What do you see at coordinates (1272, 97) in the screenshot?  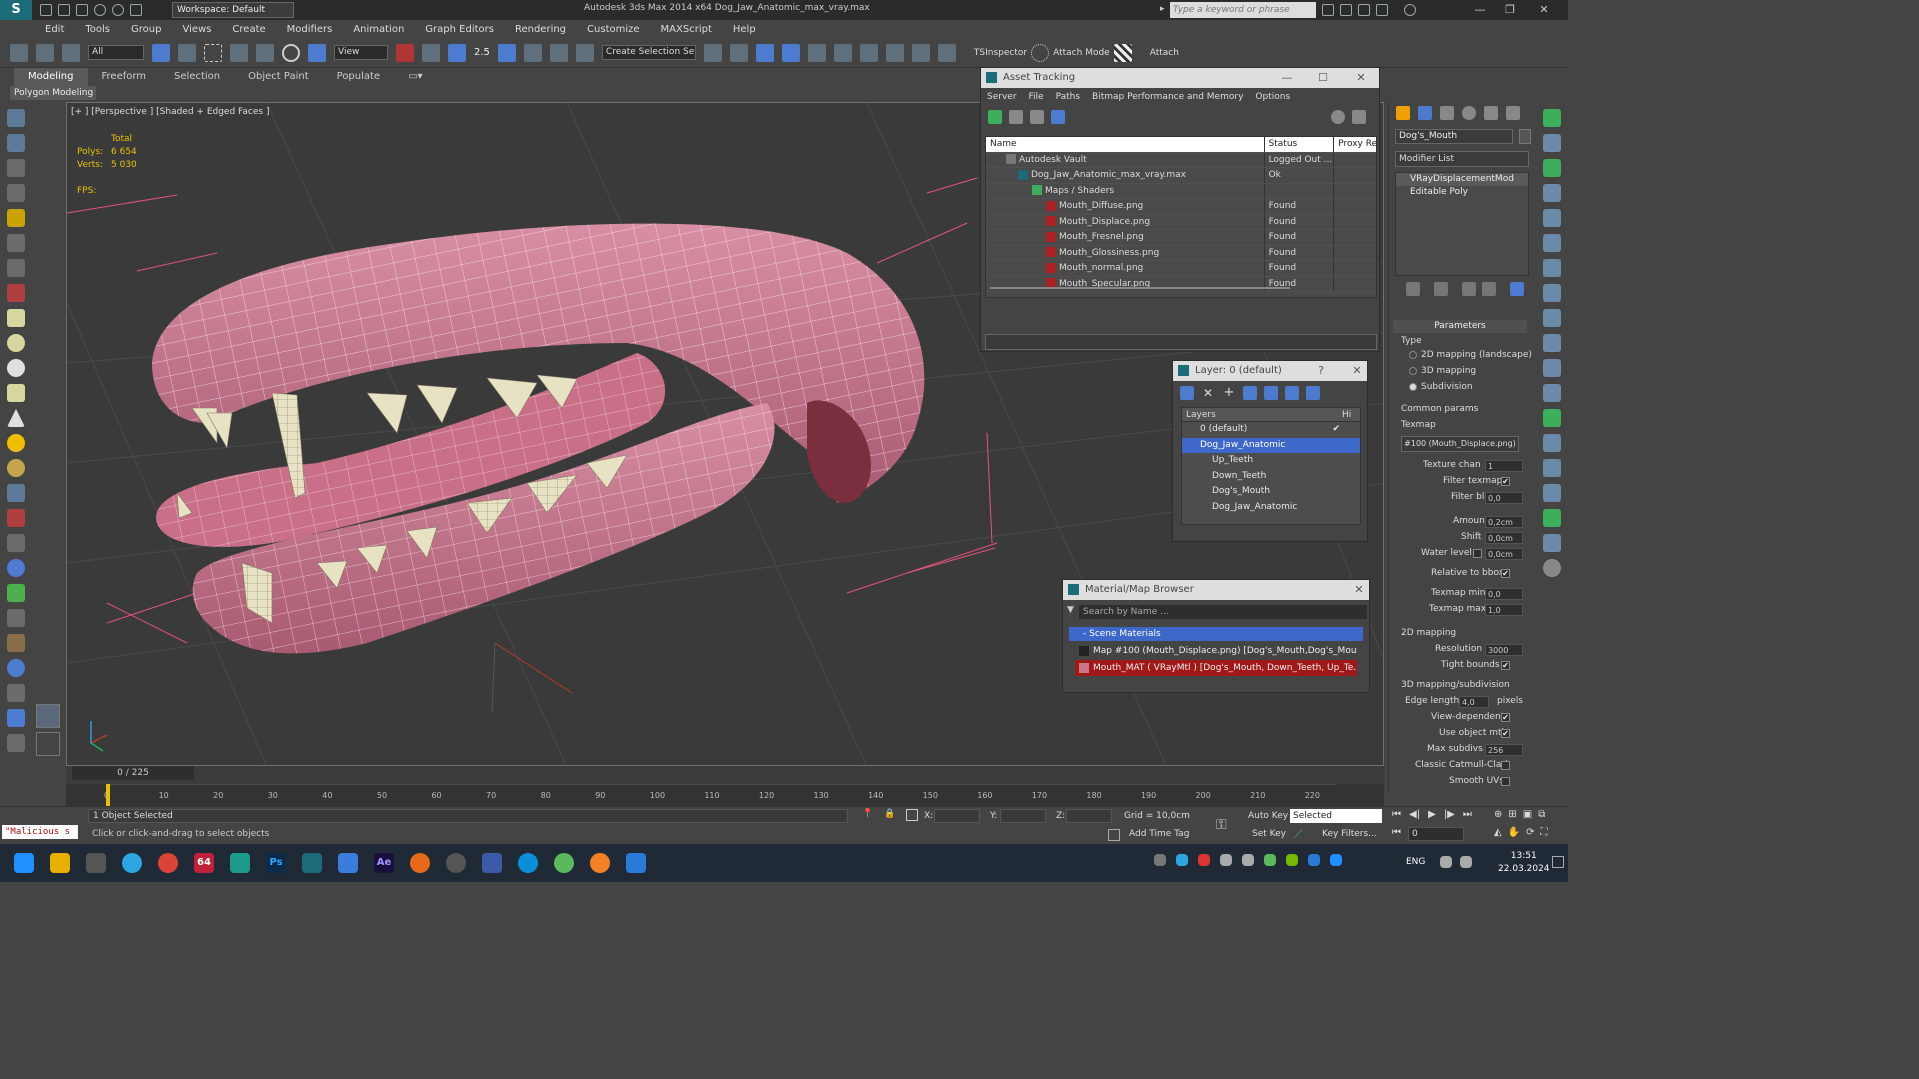 I see `menu-options: Options` at bounding box center [1272, 97].